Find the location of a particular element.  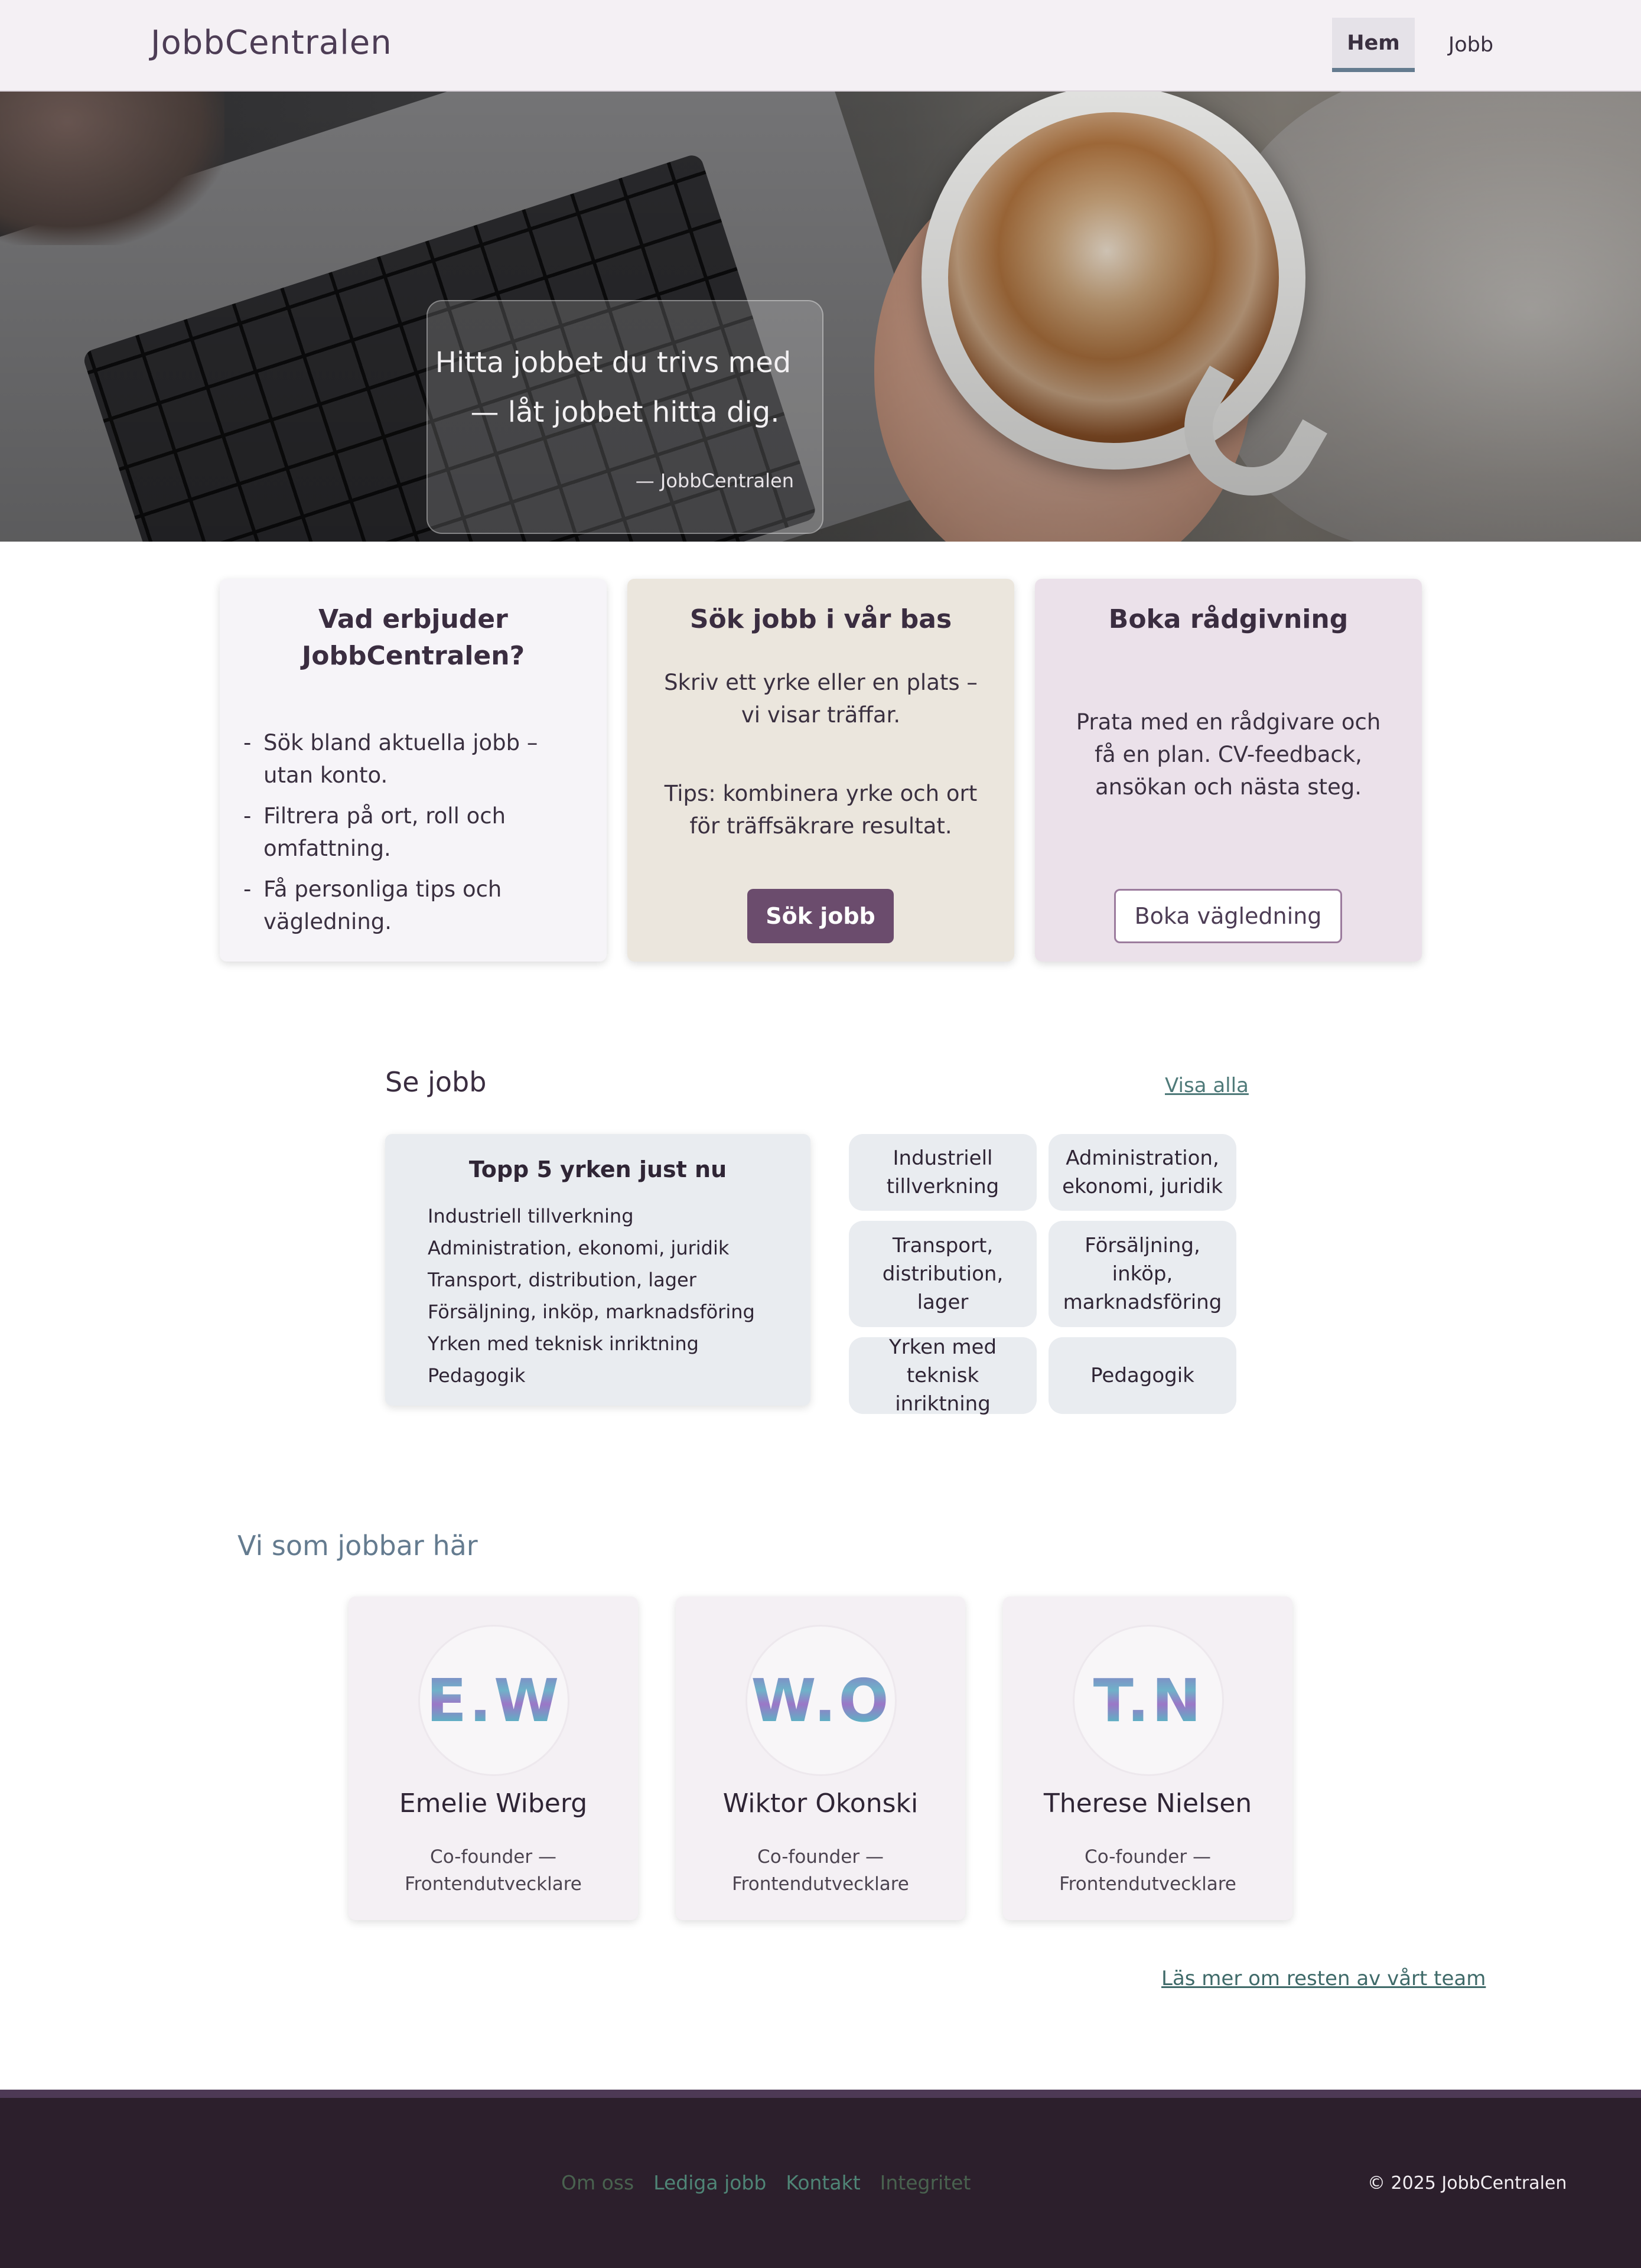

list-item: - Få personliga tips och vägledning. is located at coordinates (372, 905).